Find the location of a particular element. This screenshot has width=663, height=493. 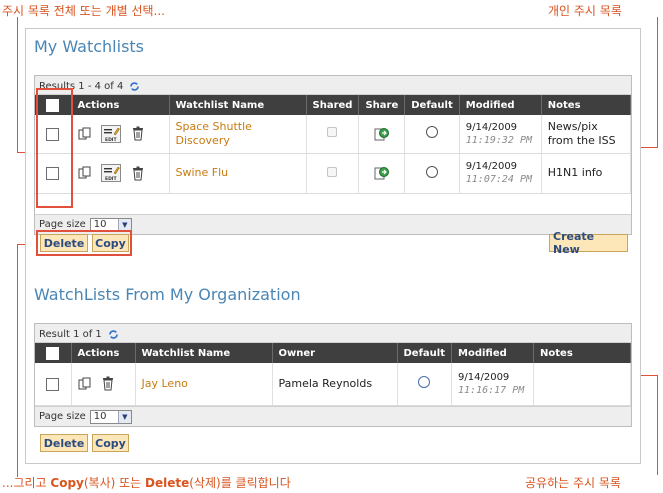

select-all-header is located at coordinates (53, 353).